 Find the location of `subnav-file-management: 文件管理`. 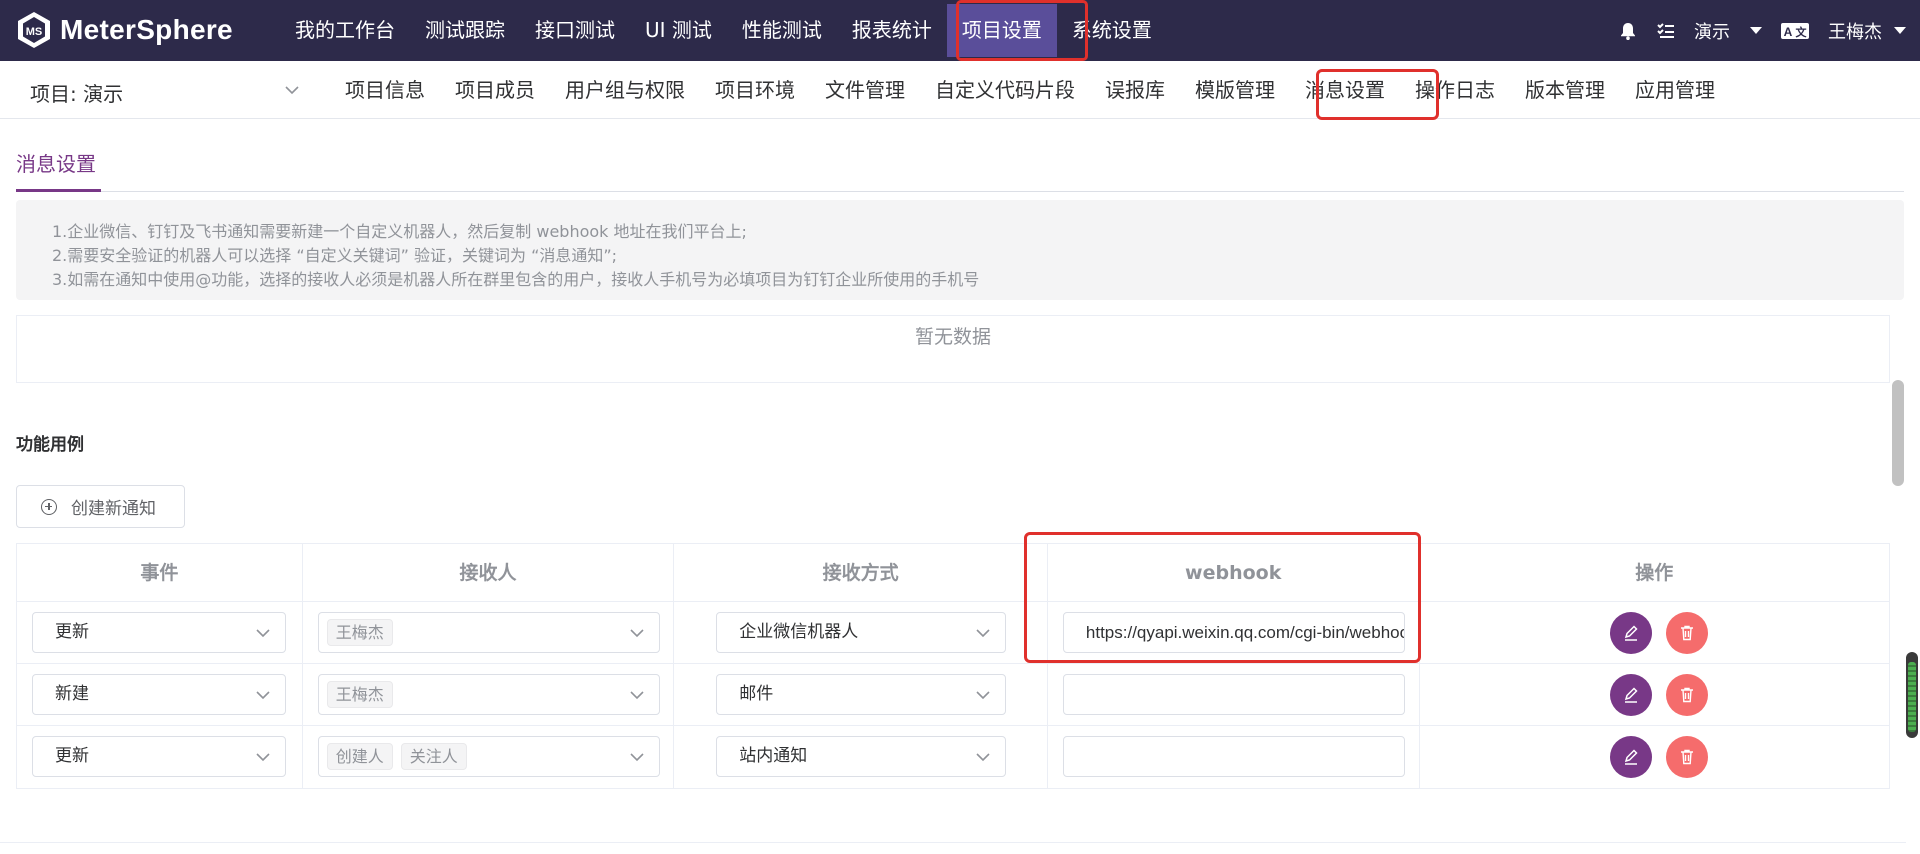

subnav-file-management: 文件管理 is located at coordinates (865, 90).